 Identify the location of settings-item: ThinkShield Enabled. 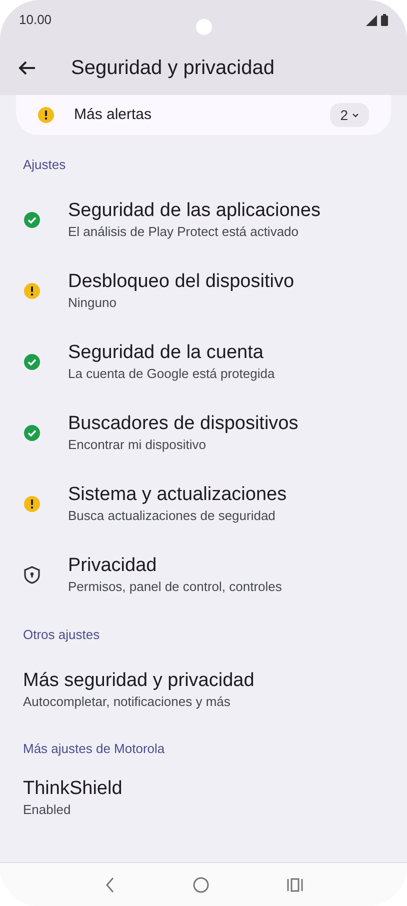
(203, 797).